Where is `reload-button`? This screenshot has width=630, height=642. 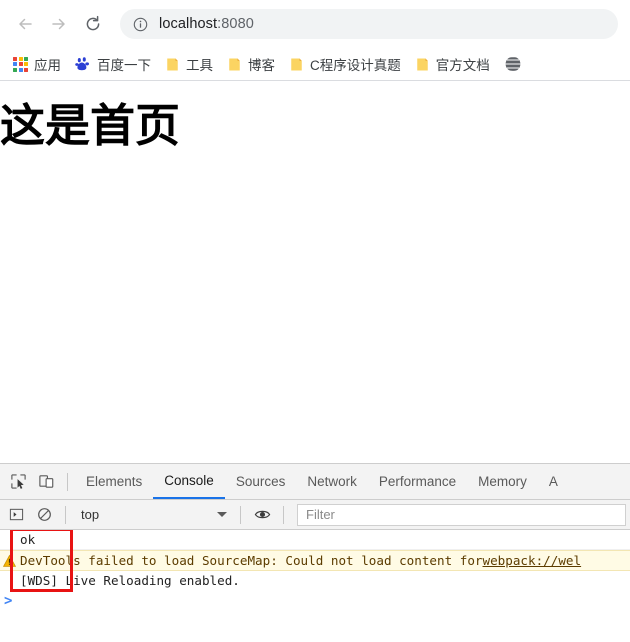
reload-button is located at coordinates (93, 24).